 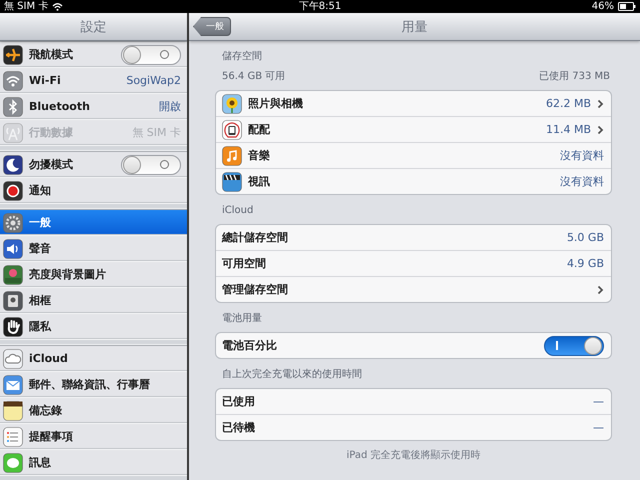 What do you see at coordinates (568, 129) in the screenshot?
I see `row-value: 11.4 MB` at bounding box center [568, 129].